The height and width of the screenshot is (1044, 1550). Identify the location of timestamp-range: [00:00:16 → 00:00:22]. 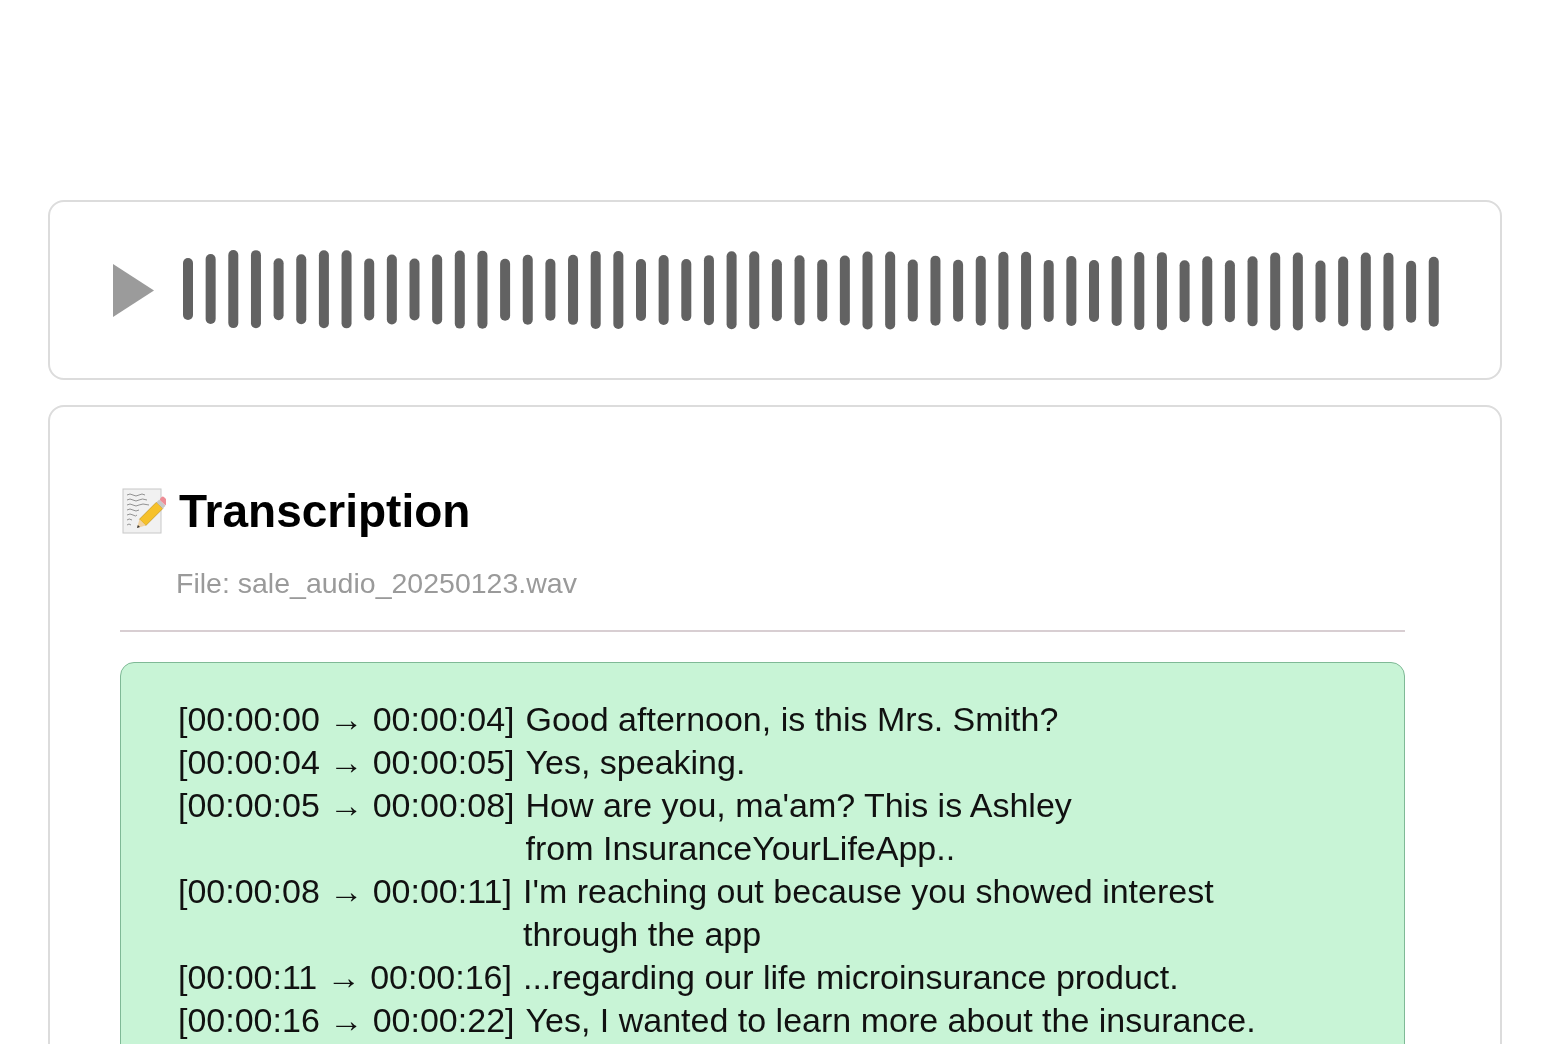
(346, 1020).